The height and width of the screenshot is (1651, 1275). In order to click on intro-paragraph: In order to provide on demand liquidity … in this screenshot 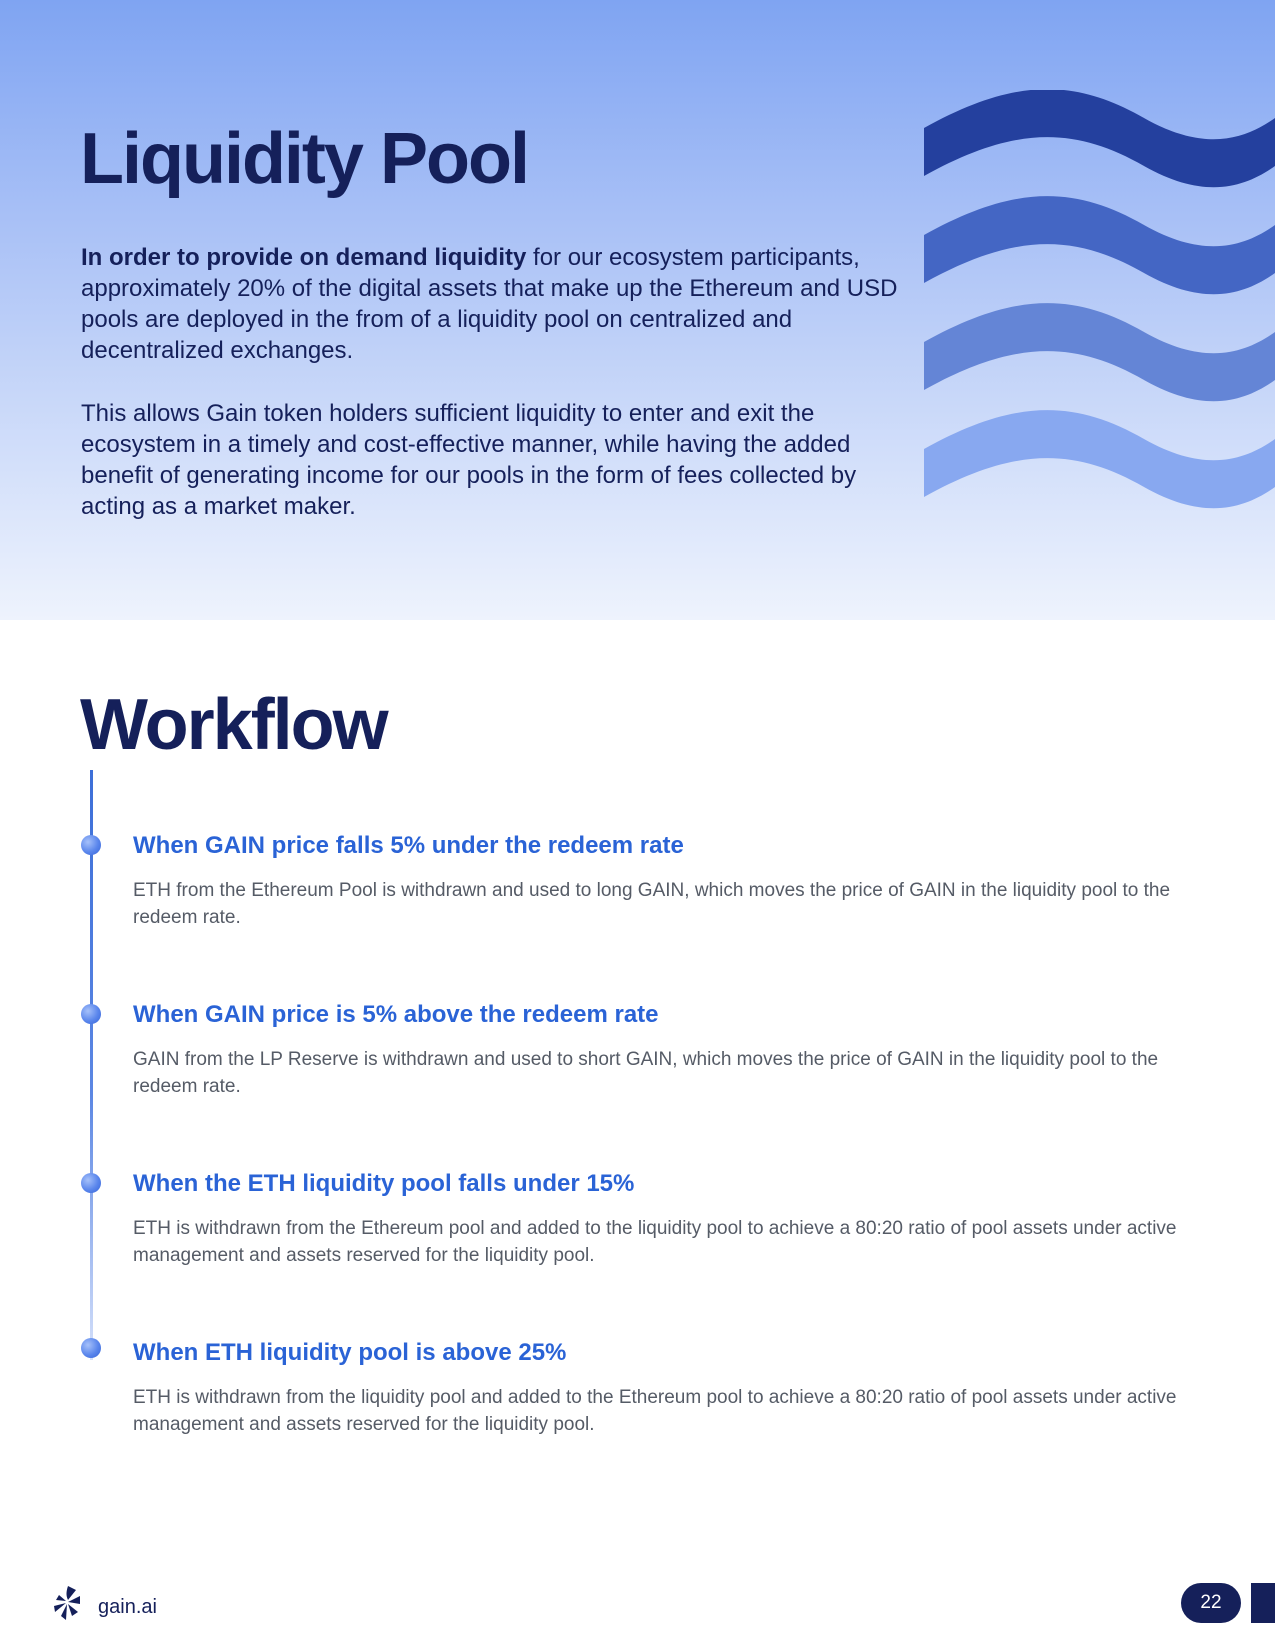, I will do `click(501, 304)`.